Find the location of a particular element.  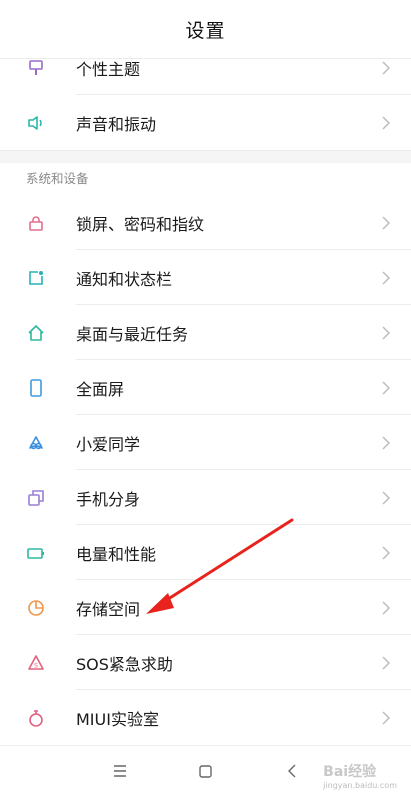

settings-item-lockscreen: 锁屏、密码和指纹 is located at coordinates (205, 222).